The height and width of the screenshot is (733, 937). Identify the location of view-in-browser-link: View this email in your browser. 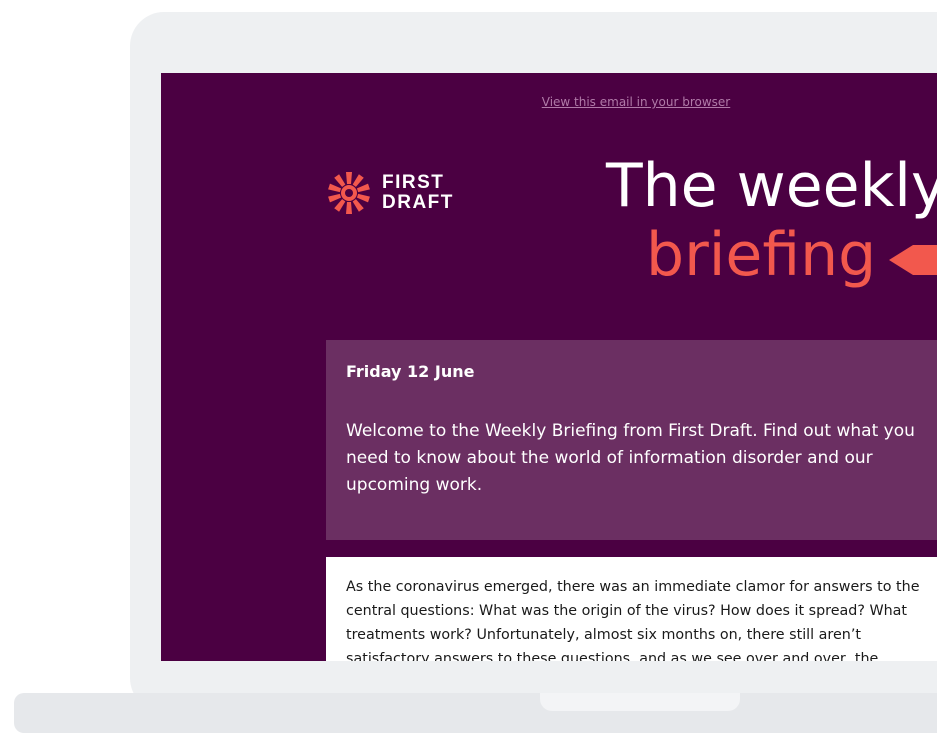
(549, 102).